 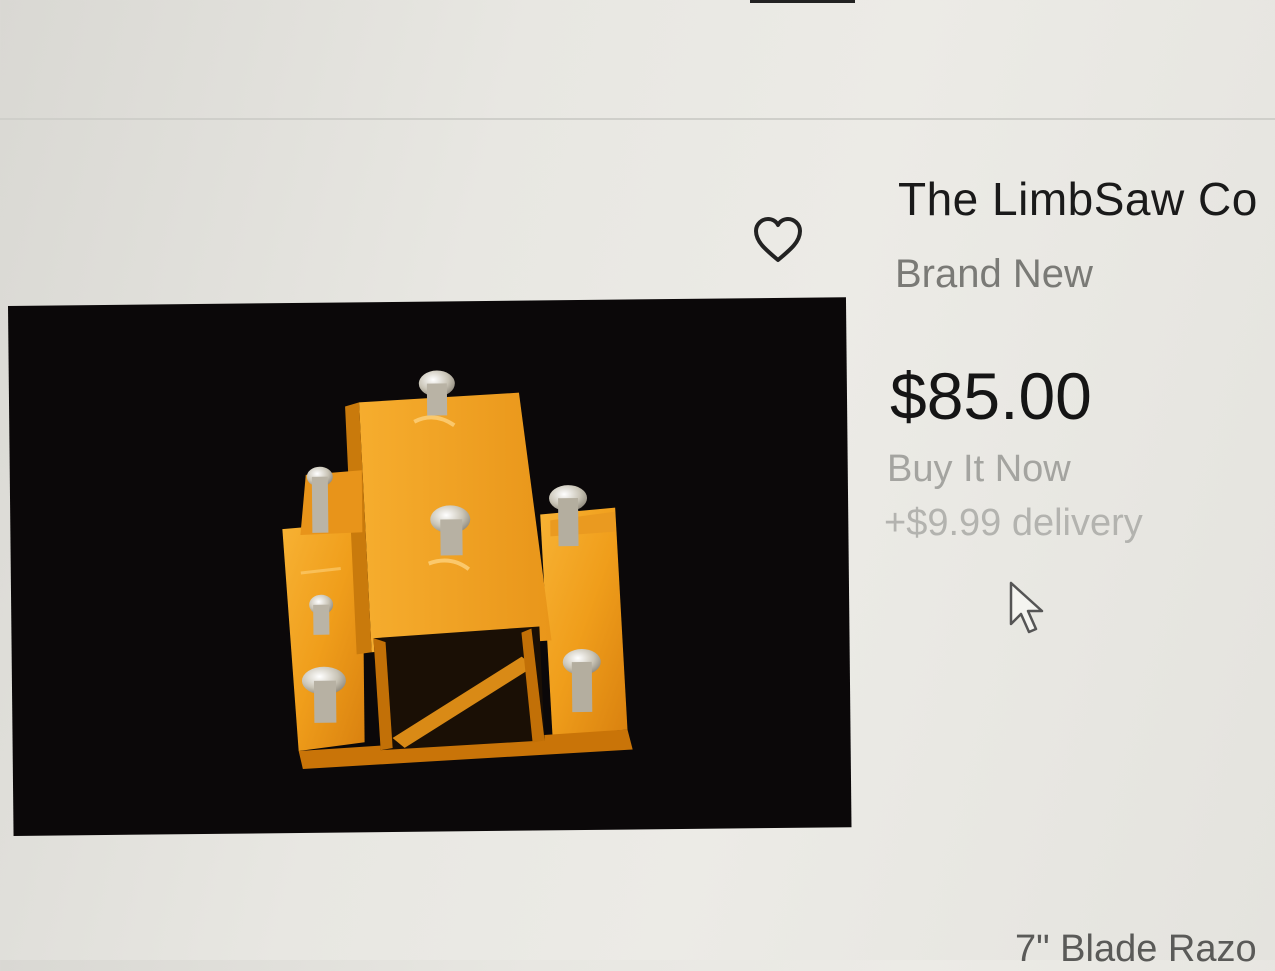 What do you see at coordinates (979, 469) in the screenshot?
I see `buy-format-label: Buy It Now` at bounding box center [979, 469].